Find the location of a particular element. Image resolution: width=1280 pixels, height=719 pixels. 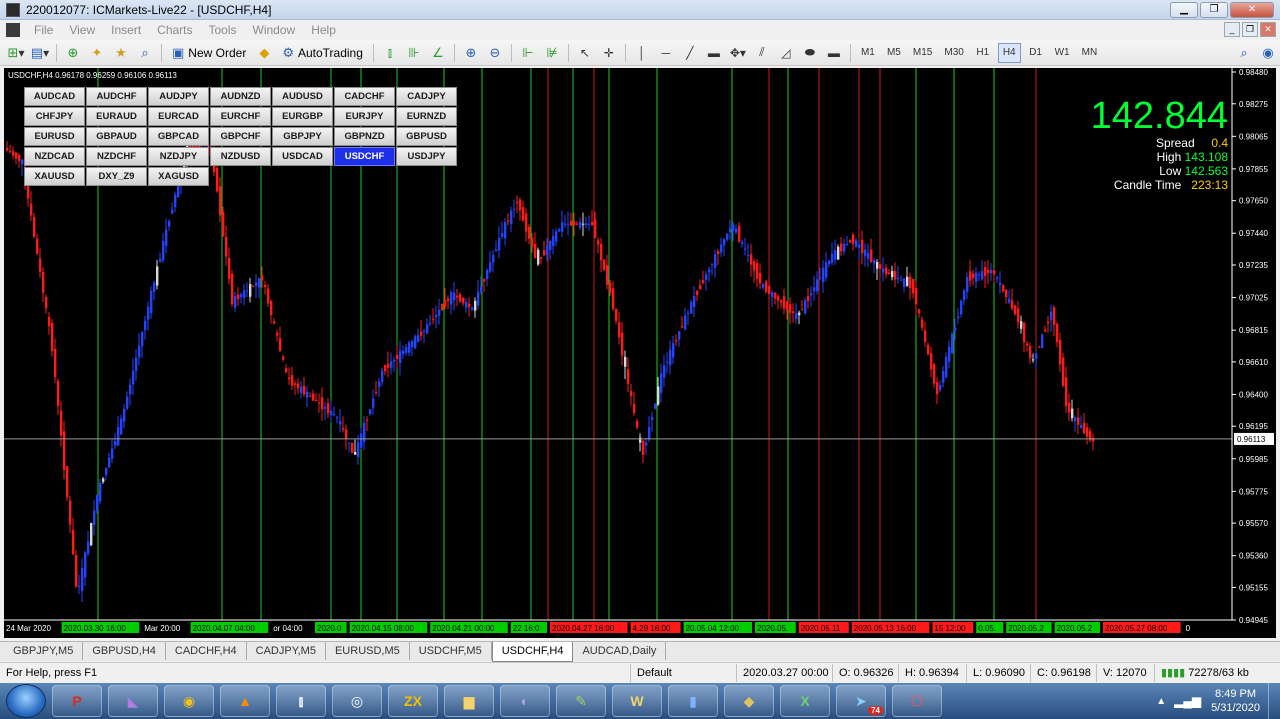

timeframe-h4: H4 is located at coordinates (1009, 52).